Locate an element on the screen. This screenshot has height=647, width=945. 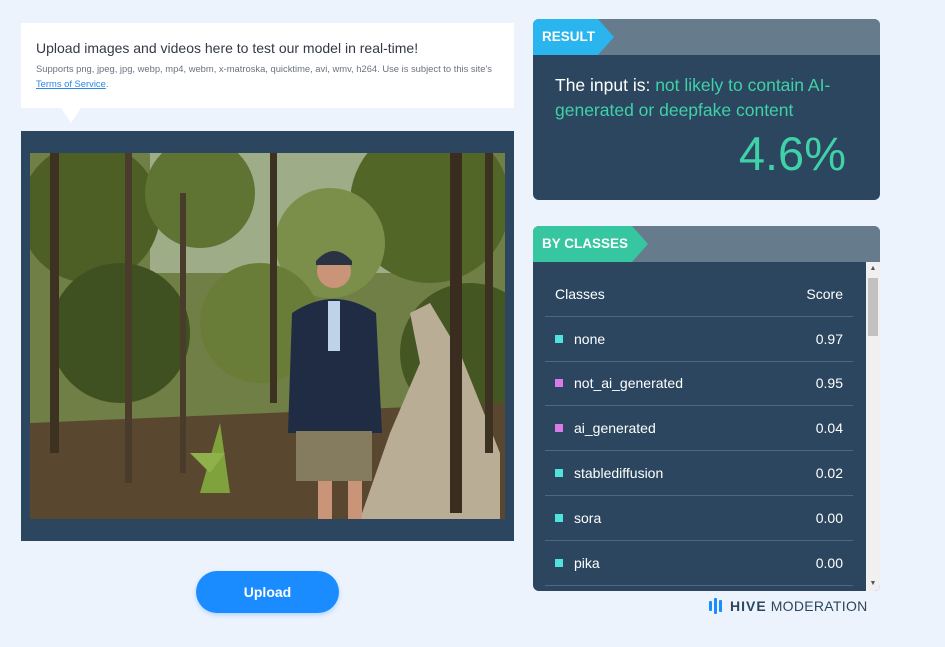
result-score: 4.6% is located at coordinates (792, 153).